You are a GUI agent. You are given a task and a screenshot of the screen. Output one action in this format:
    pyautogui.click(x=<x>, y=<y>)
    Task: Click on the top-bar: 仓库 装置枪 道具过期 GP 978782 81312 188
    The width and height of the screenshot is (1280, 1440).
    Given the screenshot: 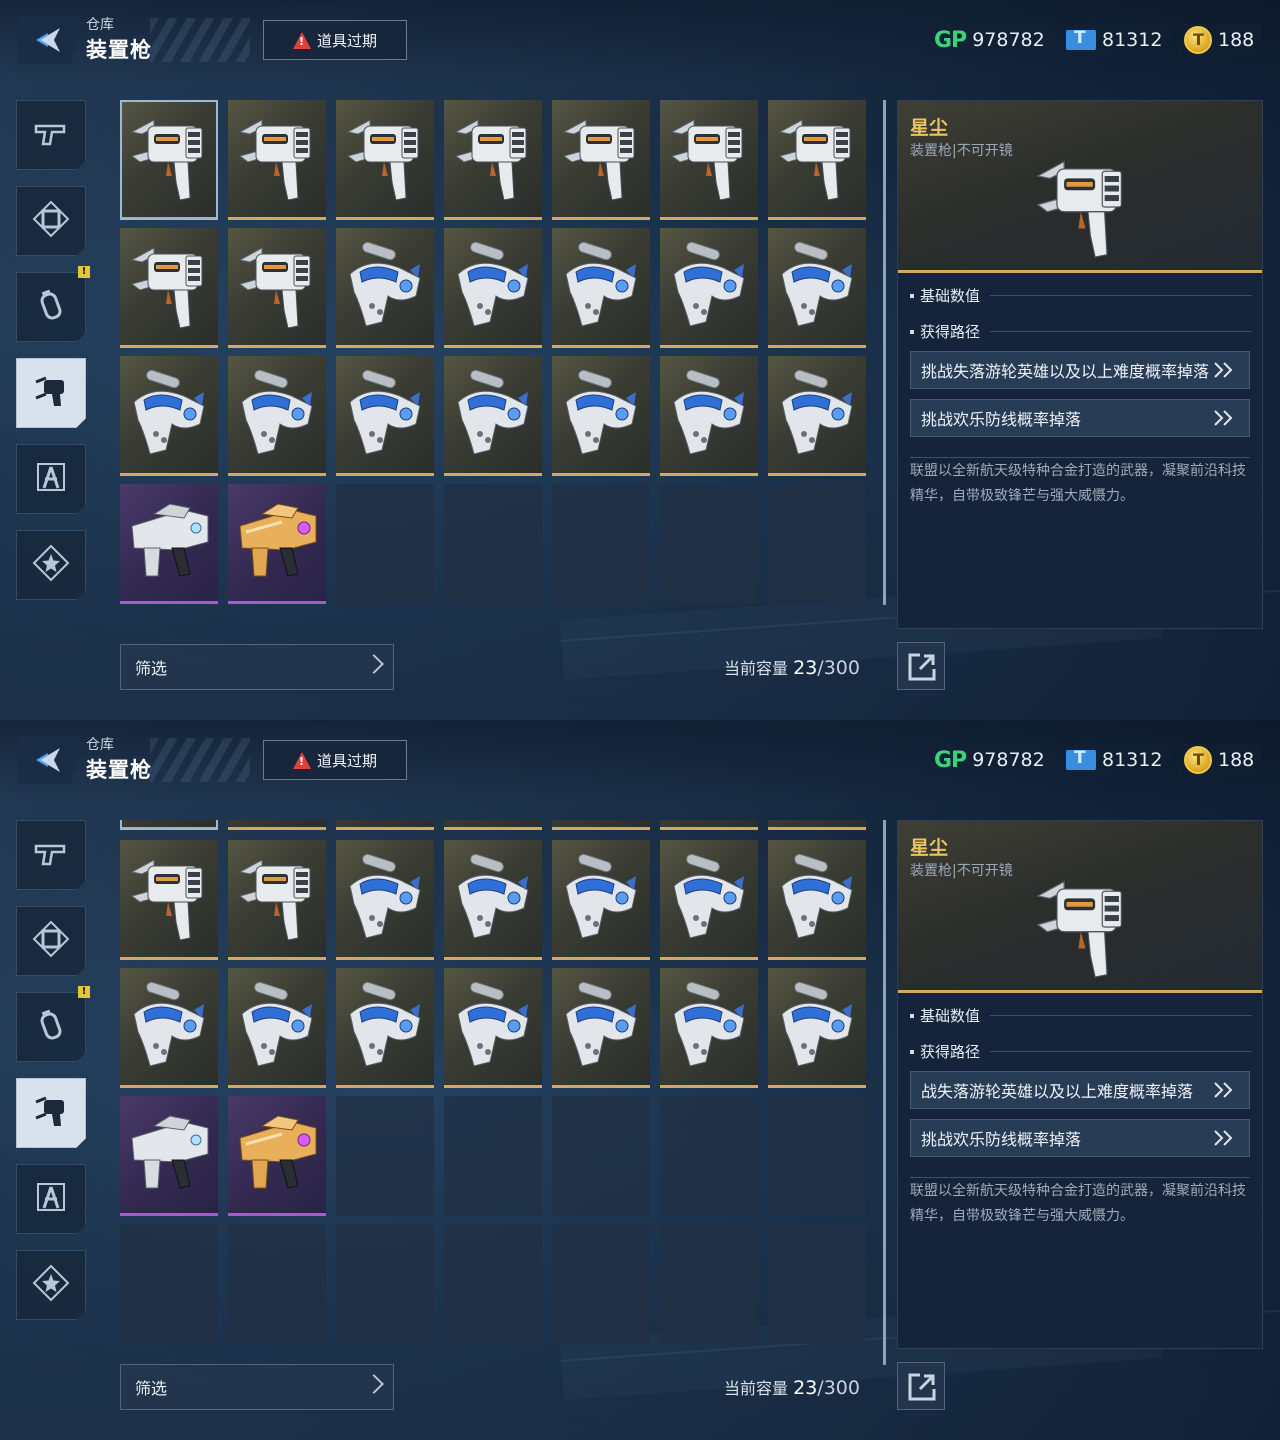 What is the action you would take?
    pyautogui.click(x=640, y=761)
    